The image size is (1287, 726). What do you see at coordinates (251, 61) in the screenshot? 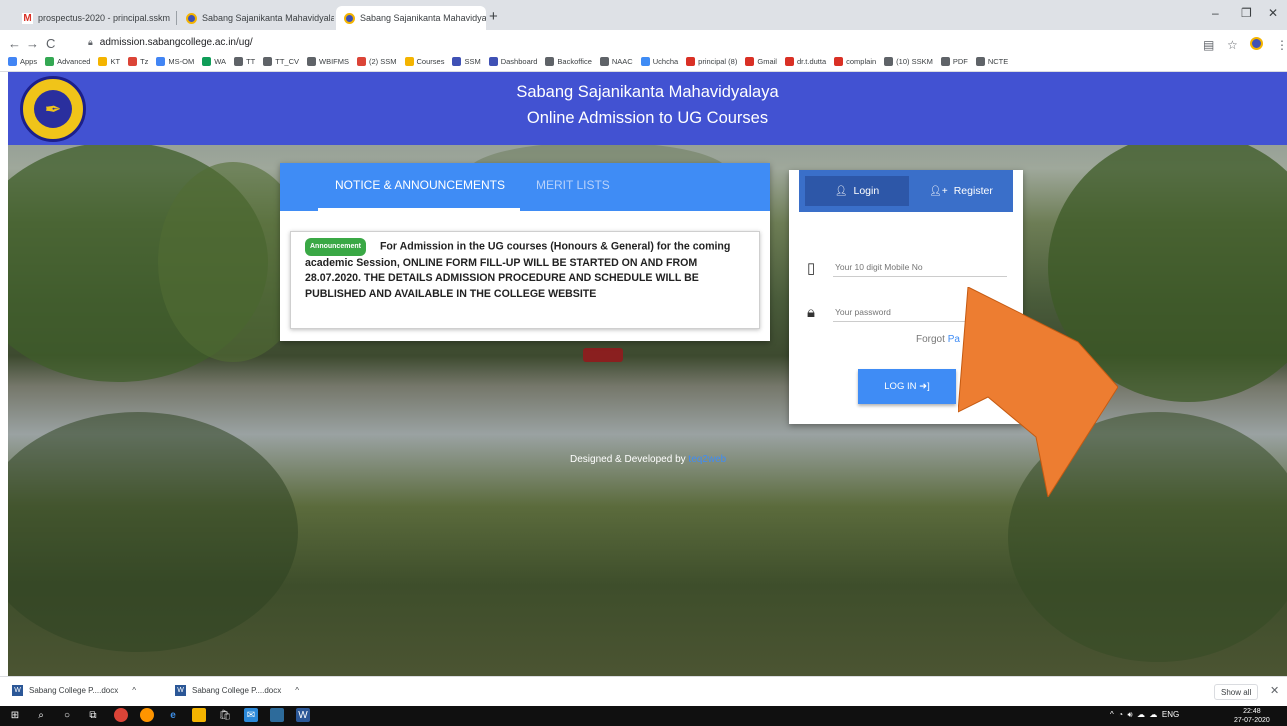
I see `bookmark-label: TT` at bounding box center [251, 61].